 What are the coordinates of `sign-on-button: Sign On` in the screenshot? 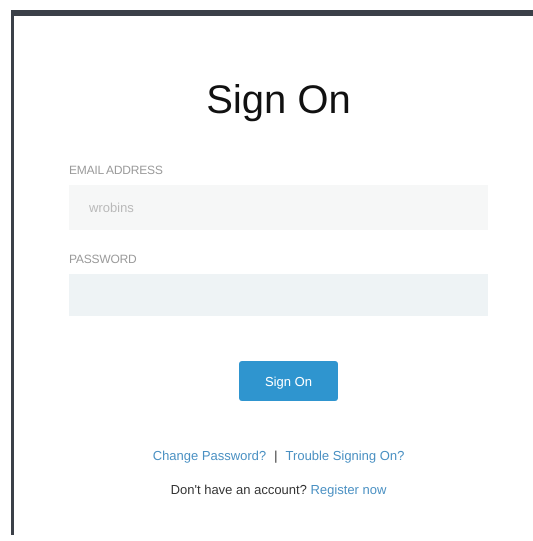 It's located at (288, 381).